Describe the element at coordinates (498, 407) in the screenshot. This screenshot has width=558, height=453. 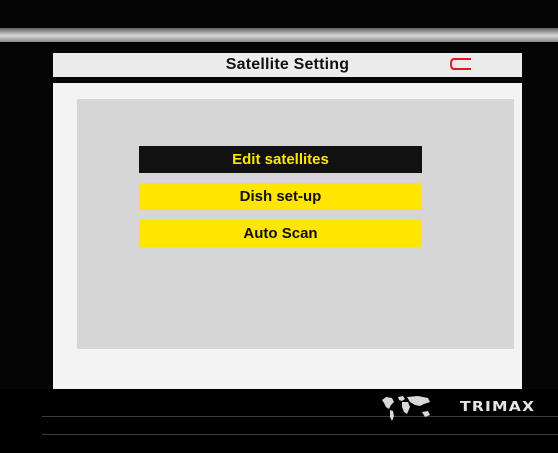
I see `brand-logo: TRIMAX` at that location.